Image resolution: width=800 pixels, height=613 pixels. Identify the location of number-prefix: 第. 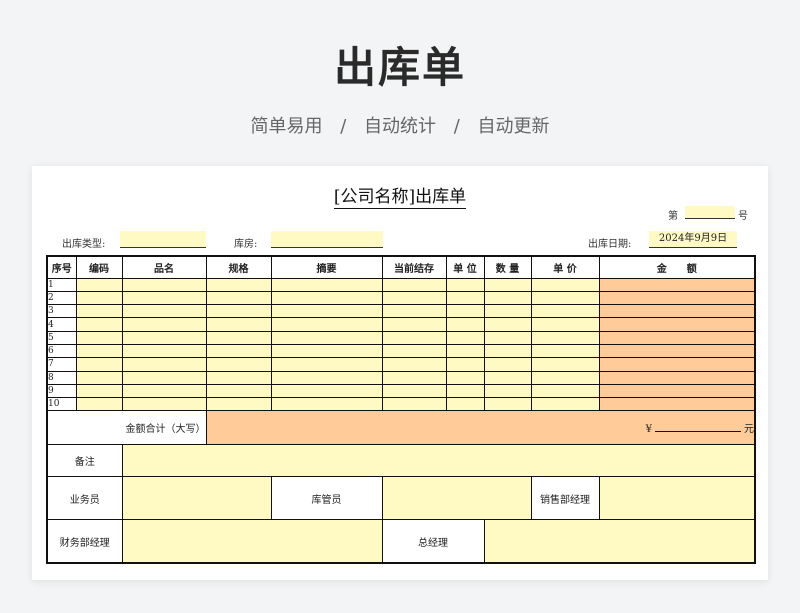
(673, 216).